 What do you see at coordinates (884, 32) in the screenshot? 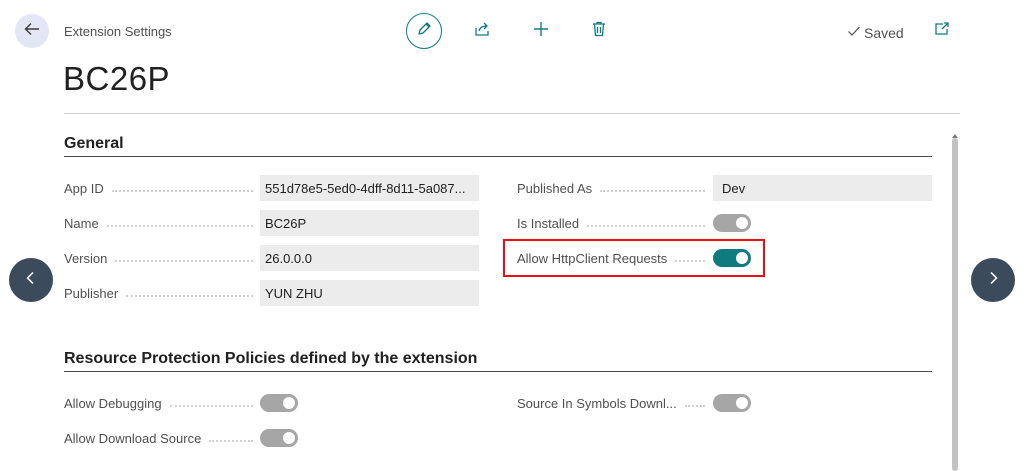
I see `saved-label: Saved` at bounding box center [884, 32].